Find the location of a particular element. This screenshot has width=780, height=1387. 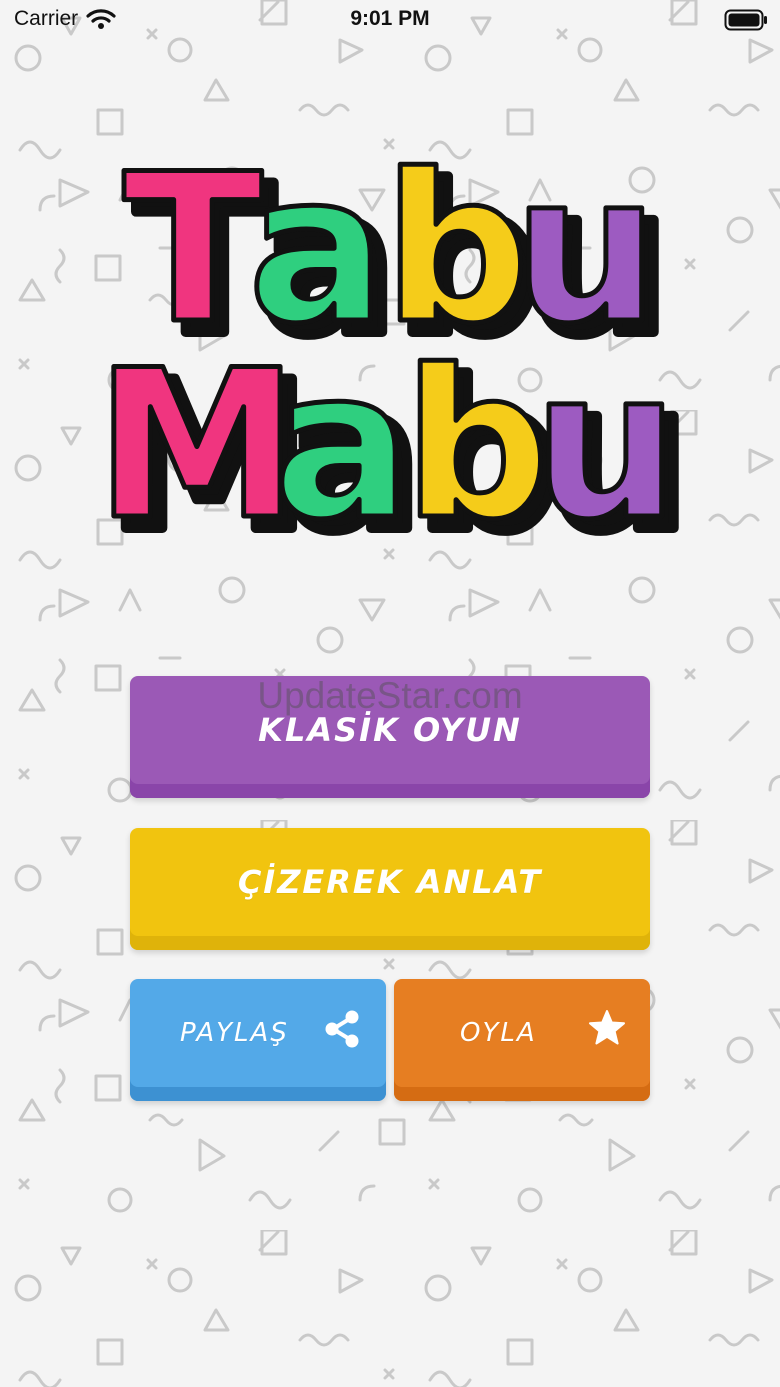

classic-game-label: KLASİK OYUN is located at coordinates (390, 730).